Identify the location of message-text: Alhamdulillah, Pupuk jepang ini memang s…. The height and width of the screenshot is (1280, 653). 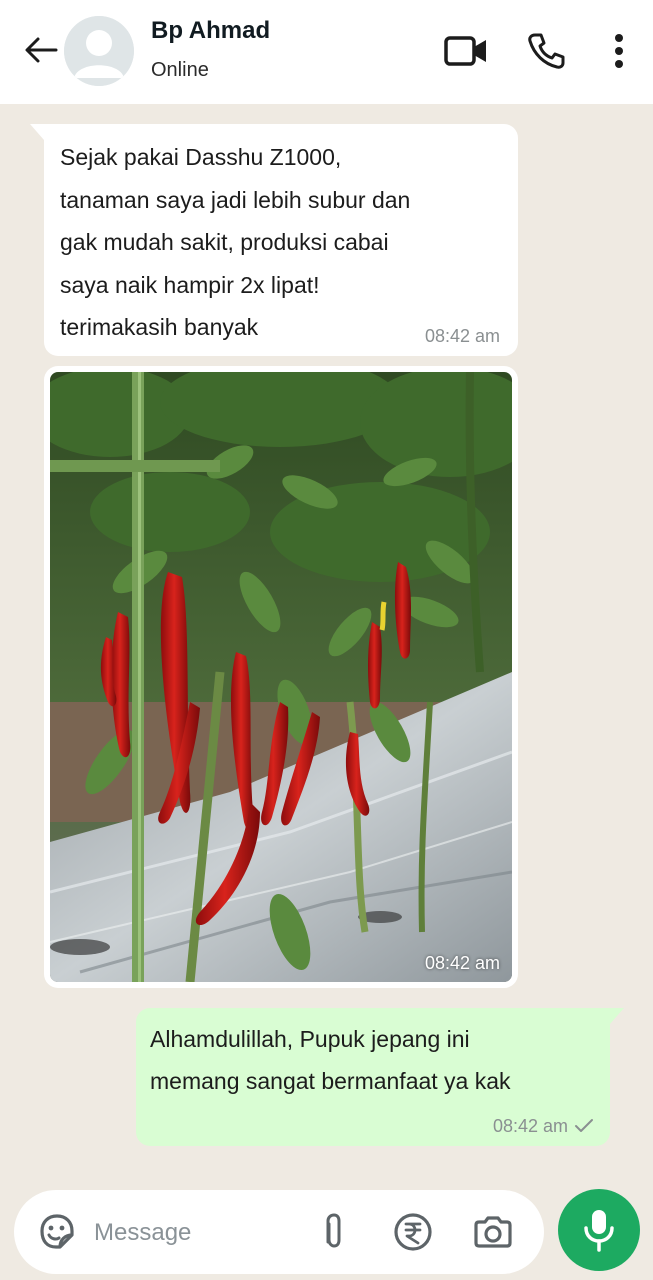
(330, 1060).